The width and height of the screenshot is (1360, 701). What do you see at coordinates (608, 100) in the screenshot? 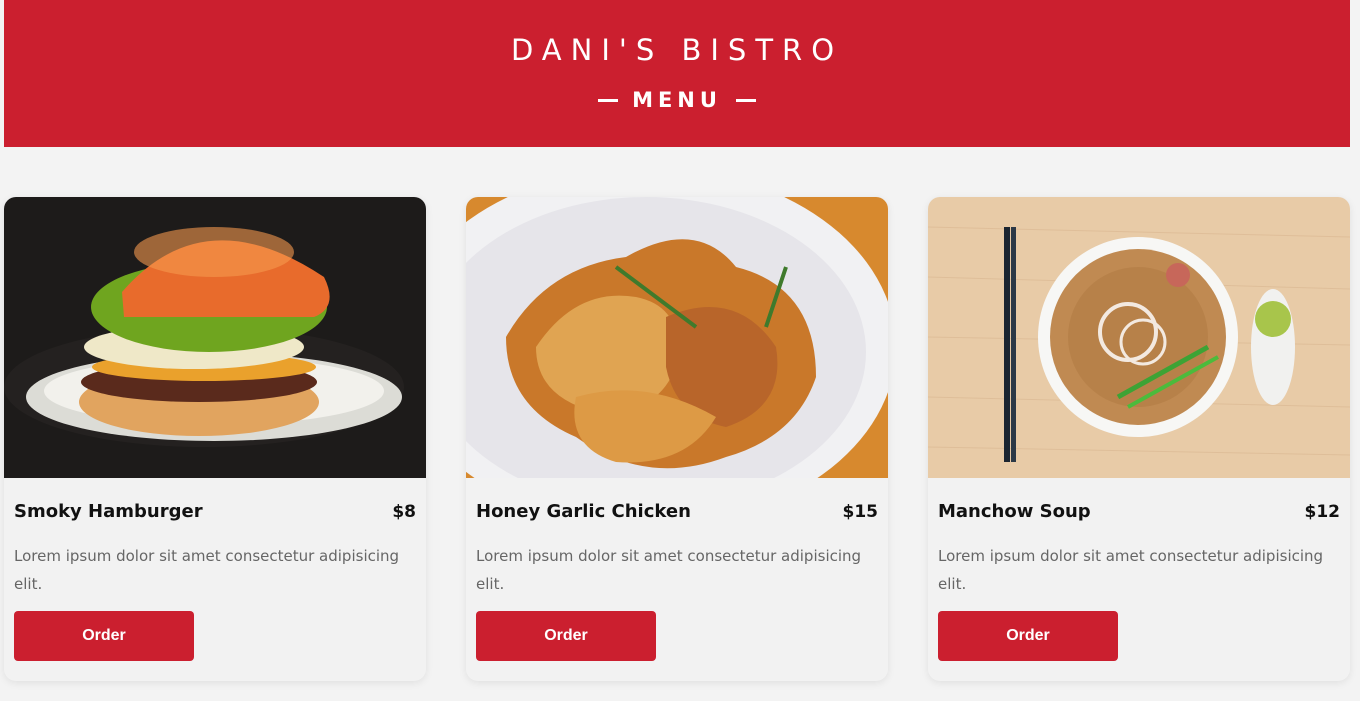
I see `dash-left` at bounding box center [608, 100].